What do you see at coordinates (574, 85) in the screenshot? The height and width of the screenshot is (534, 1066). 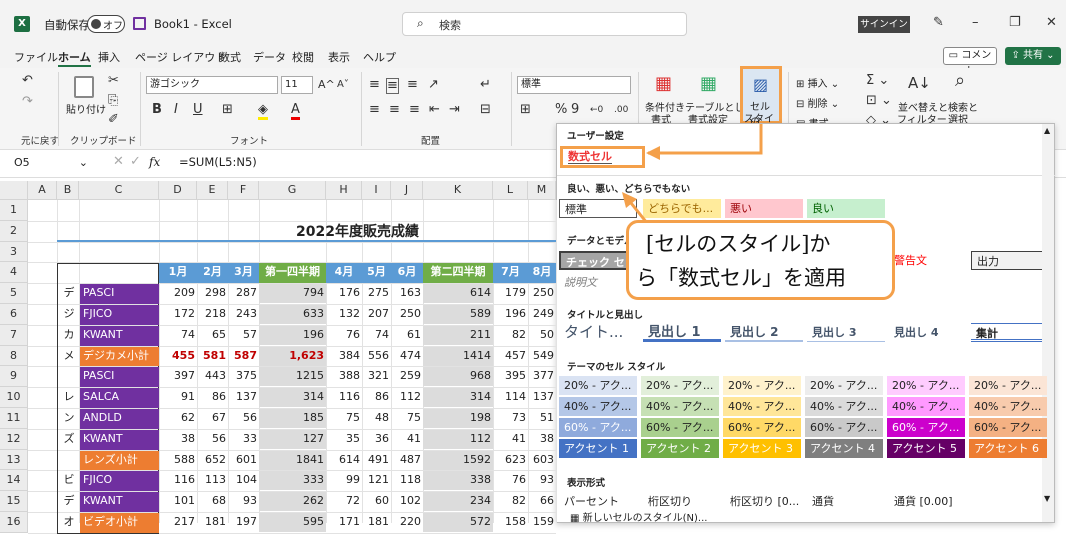 I see `number-format-select: 標準` at bounding box center [574, 85].